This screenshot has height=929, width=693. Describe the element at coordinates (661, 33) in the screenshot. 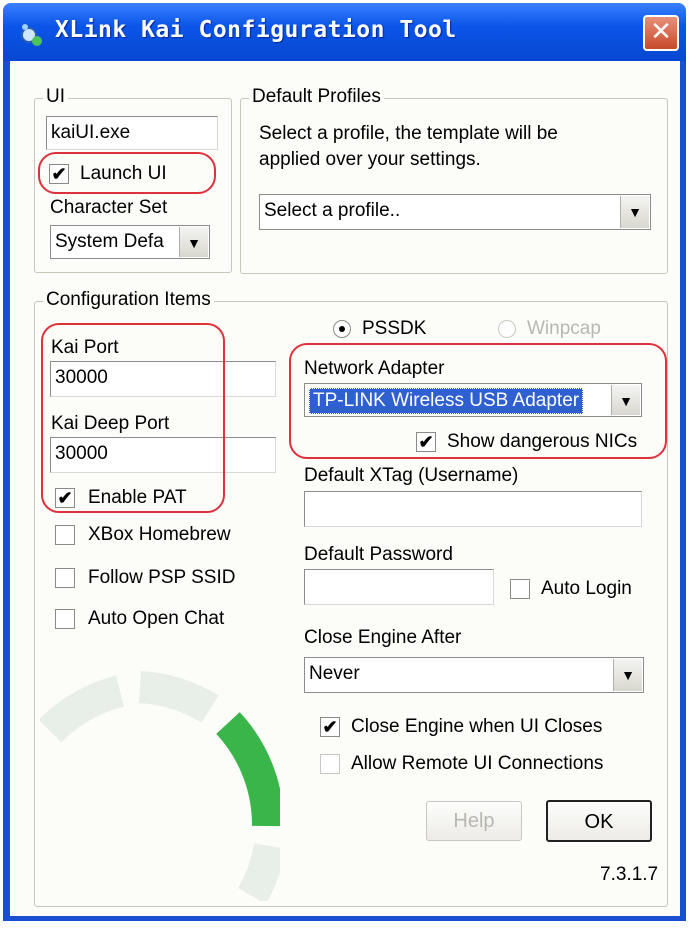

I see `close-icon: ✕` at that location.